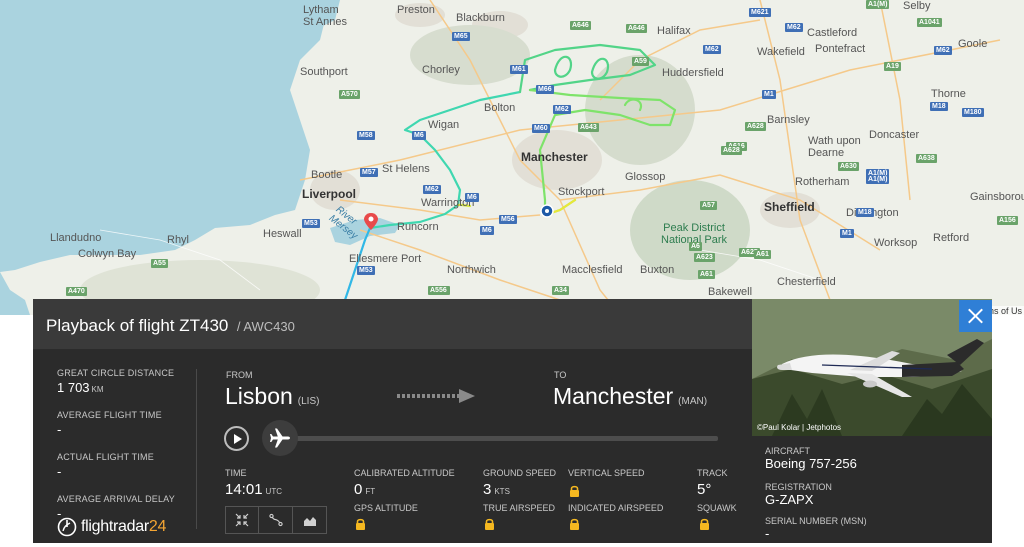 The width and height of the screenshot is (1024, 547). I want to click on map-label: Heswall, so click(282, 234).